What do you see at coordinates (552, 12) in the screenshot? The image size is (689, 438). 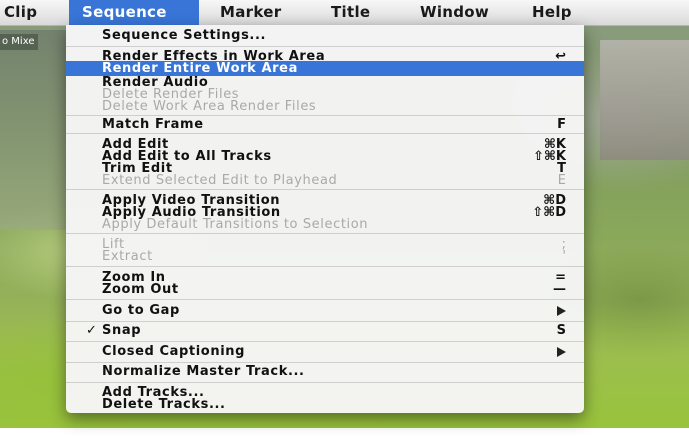 I see `menu-help: Help` at bounding box center [552, 12].